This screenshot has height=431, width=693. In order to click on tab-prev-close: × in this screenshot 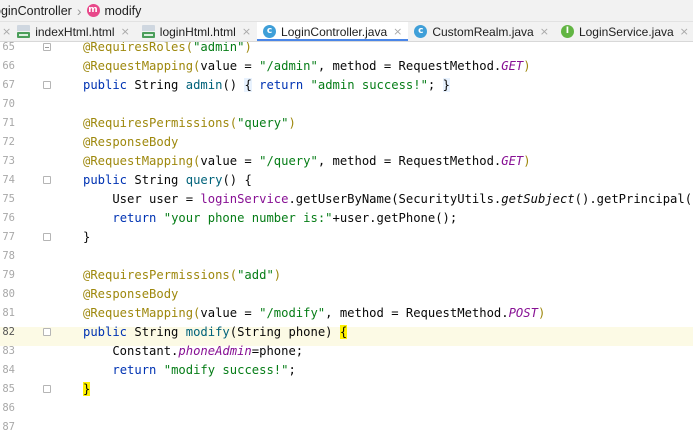, I will do `click(5, 31)`.